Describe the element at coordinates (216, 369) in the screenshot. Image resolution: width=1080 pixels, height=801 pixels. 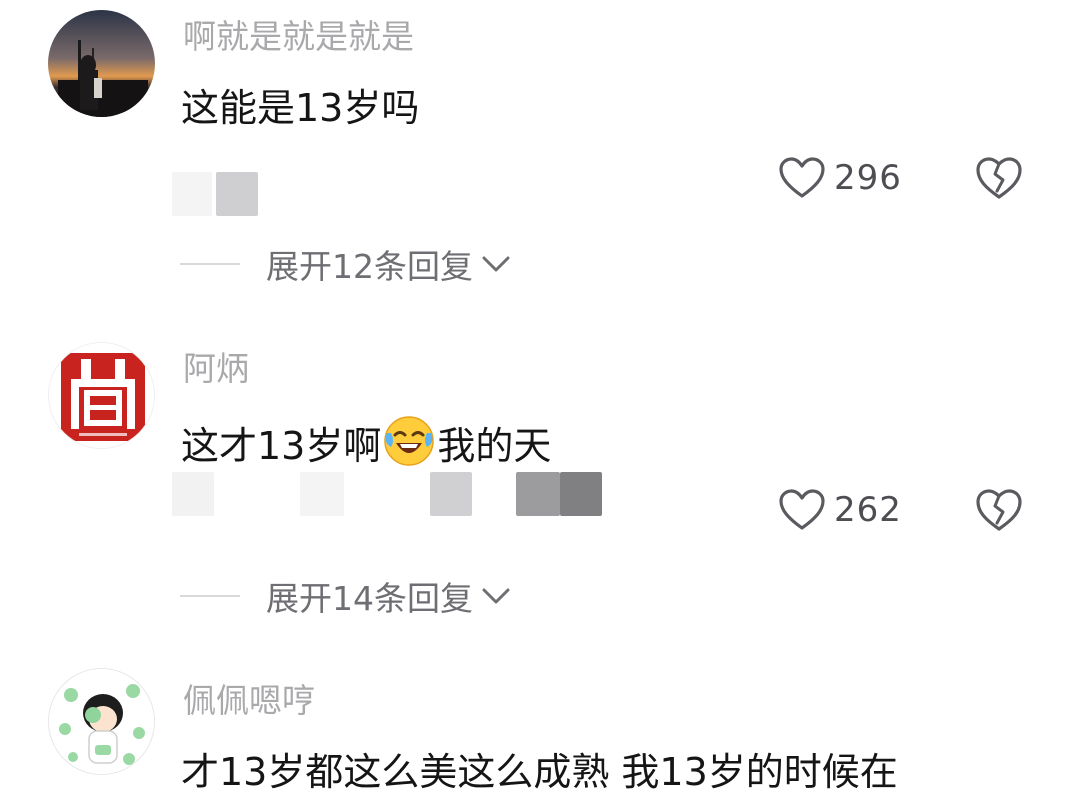
I see `comment-username: 阿炳` at that location.